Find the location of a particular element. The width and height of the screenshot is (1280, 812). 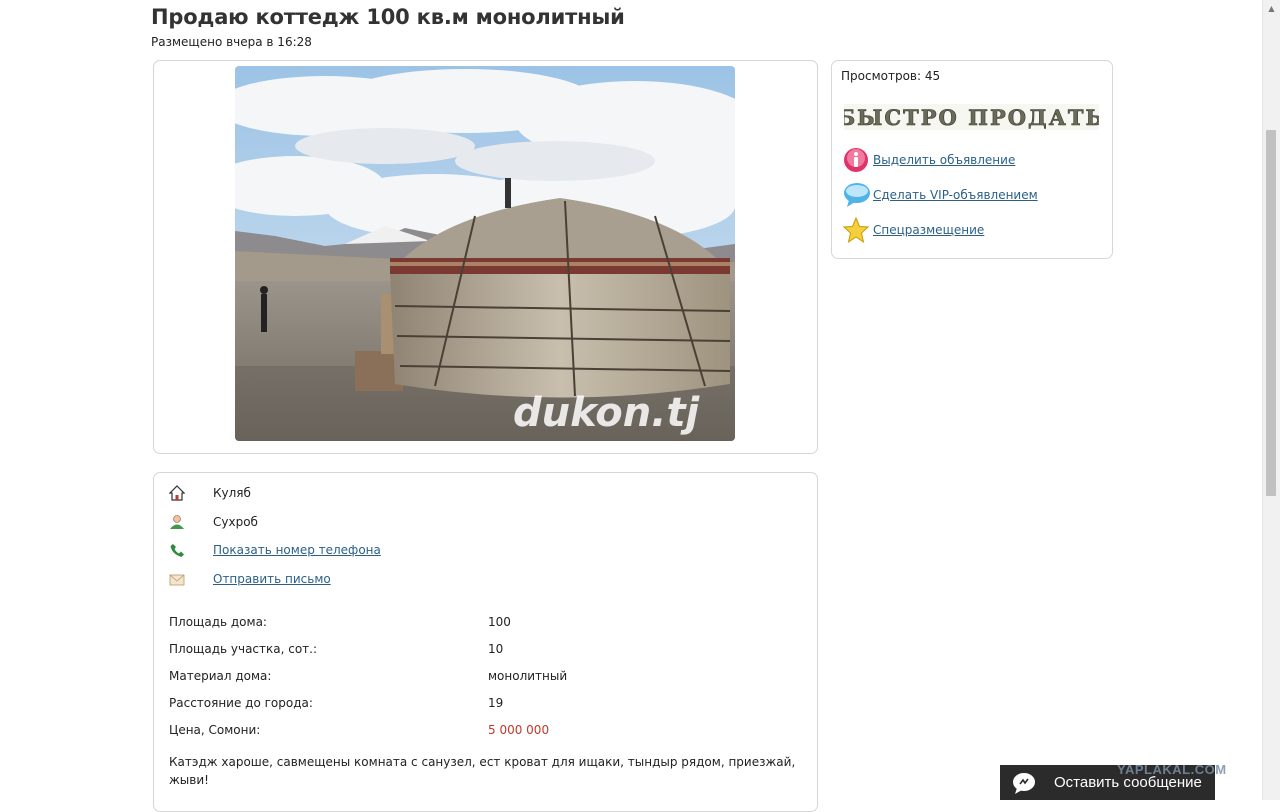

phone-row: Показать номер телефона is located at coordinates (275, 550).